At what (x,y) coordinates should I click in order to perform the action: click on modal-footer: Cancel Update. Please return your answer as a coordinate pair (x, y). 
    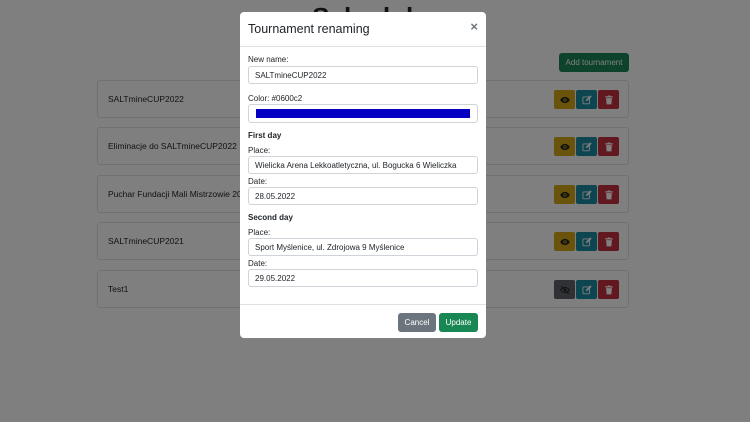
    Looking at the image, I should click on (363, 321).